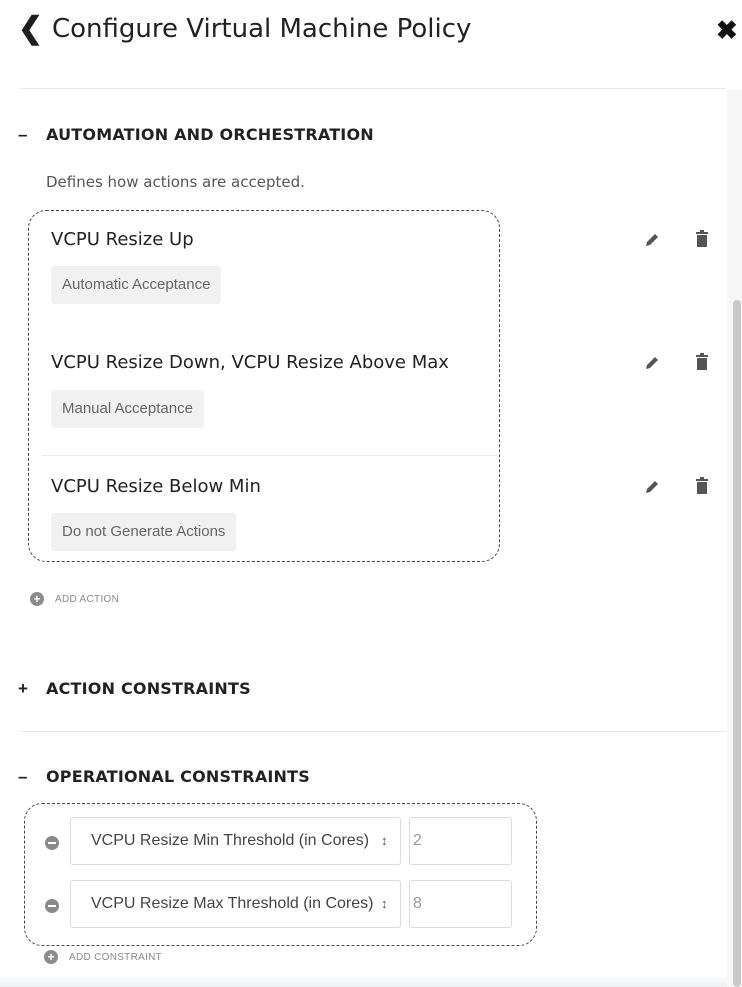 The height and width of the screenshot is (987, 742). What do you see at coordinates (87, 599) in the screenshot?
I see `add-action-label: ADD ACTION` at bounding box center [87, 599].